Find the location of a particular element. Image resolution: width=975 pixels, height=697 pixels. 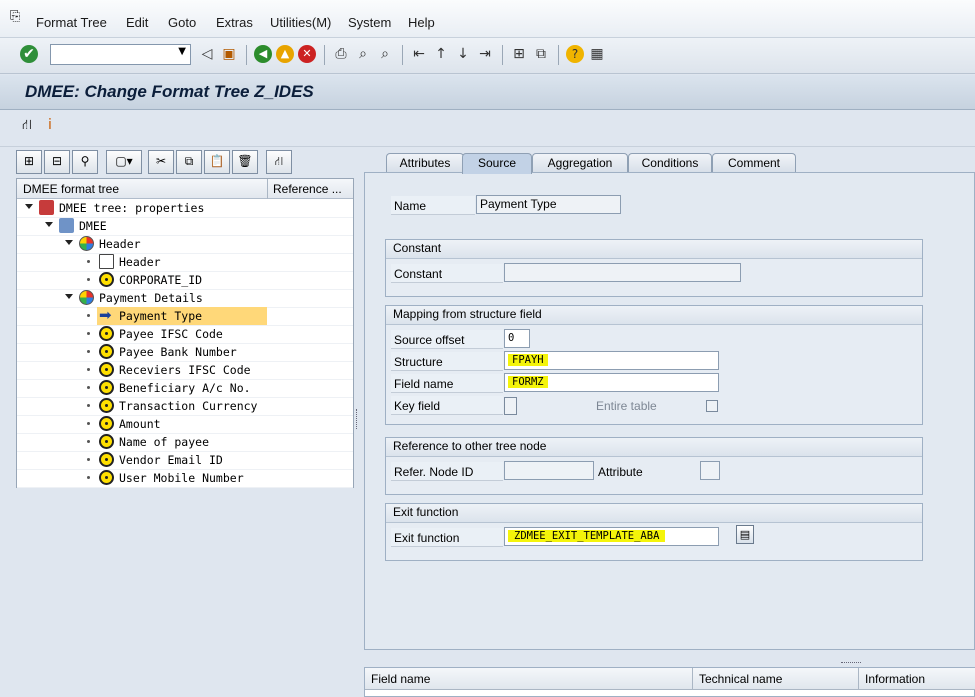

help-icon: ? is located at coordinates (575, 54).